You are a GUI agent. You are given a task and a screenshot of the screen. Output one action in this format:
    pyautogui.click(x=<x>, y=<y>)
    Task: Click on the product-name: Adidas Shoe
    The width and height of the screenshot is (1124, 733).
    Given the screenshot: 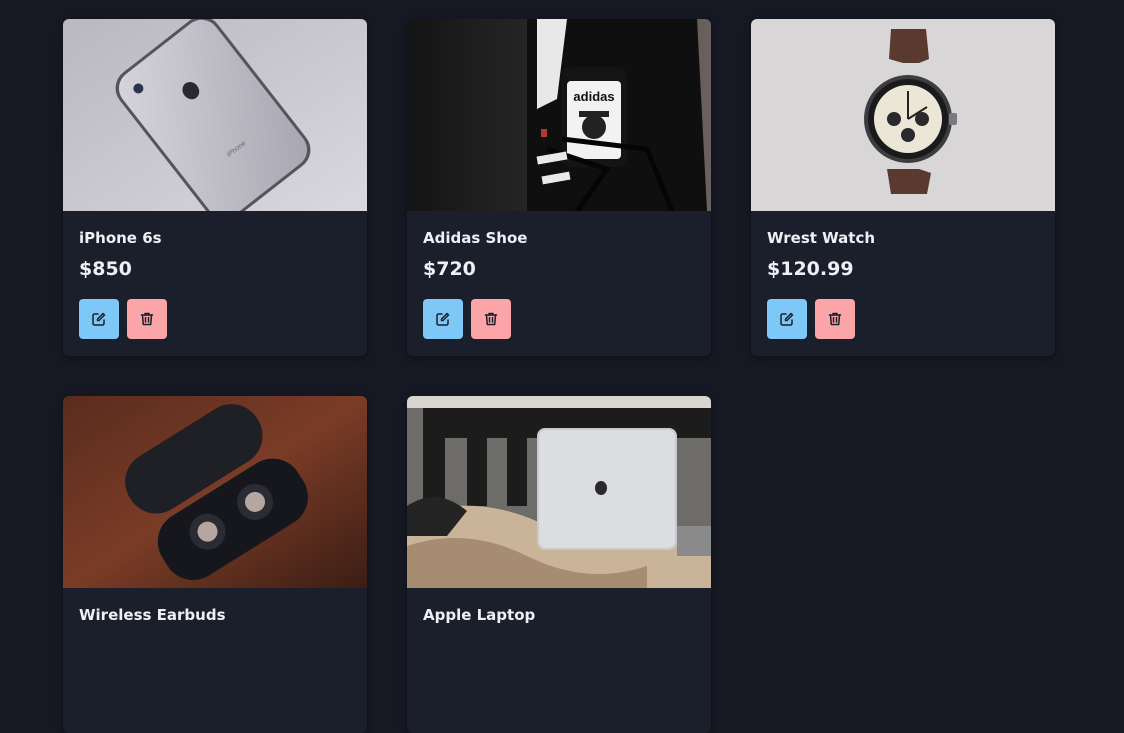 What is the action you would take?
    pyautogui.click(x=475, y=238)
    